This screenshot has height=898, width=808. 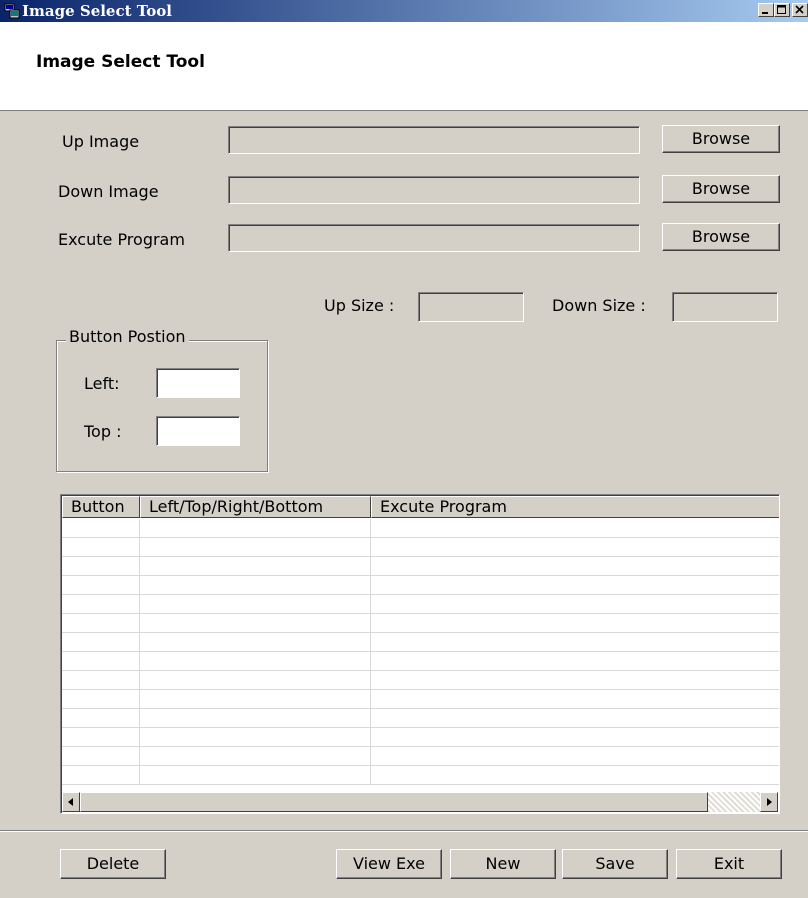 I want to click on up-size-label: Up Size :, so click(x=359, y=305).